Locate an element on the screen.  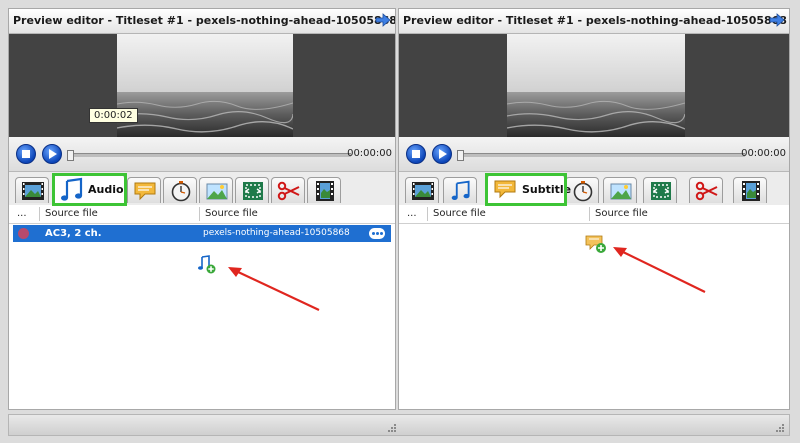
add-audio-icon is located at coordinates (207, 265).